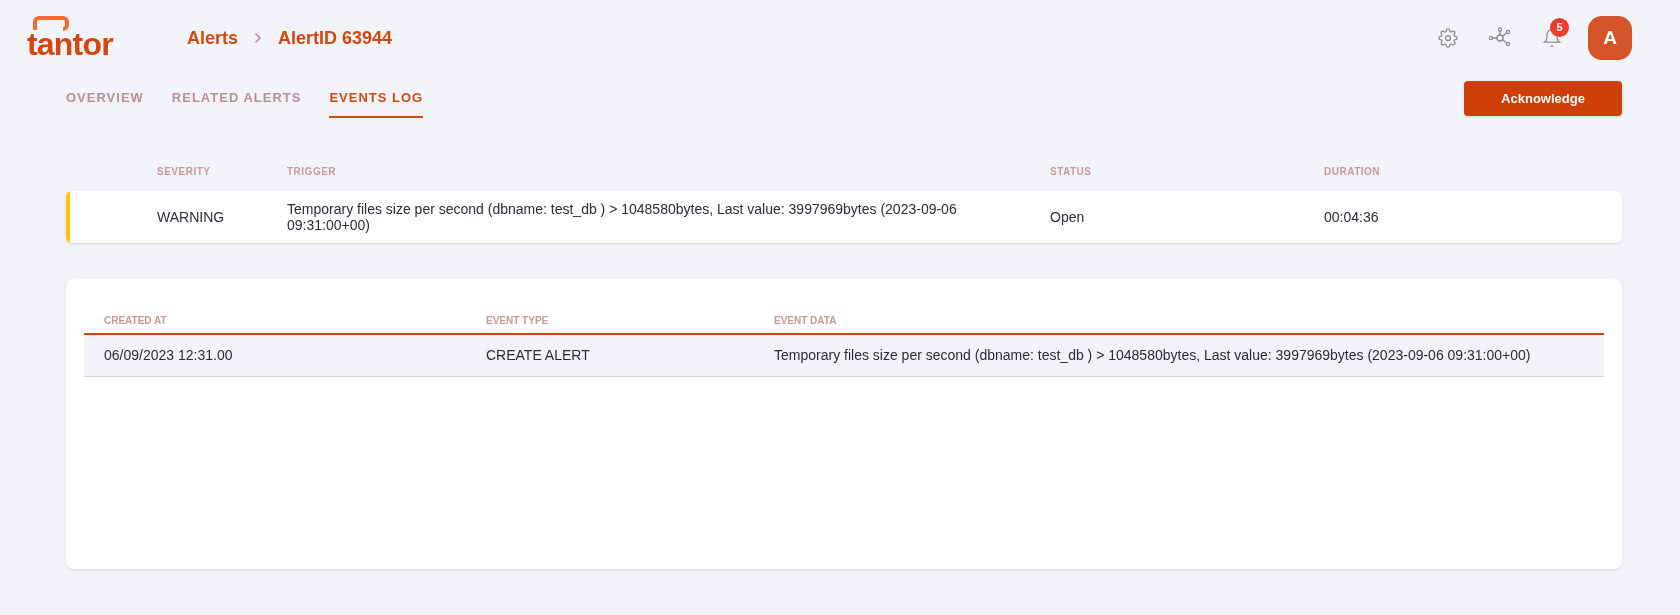  I want to click on column-header: EVENT TYPE, so click(518, 321).